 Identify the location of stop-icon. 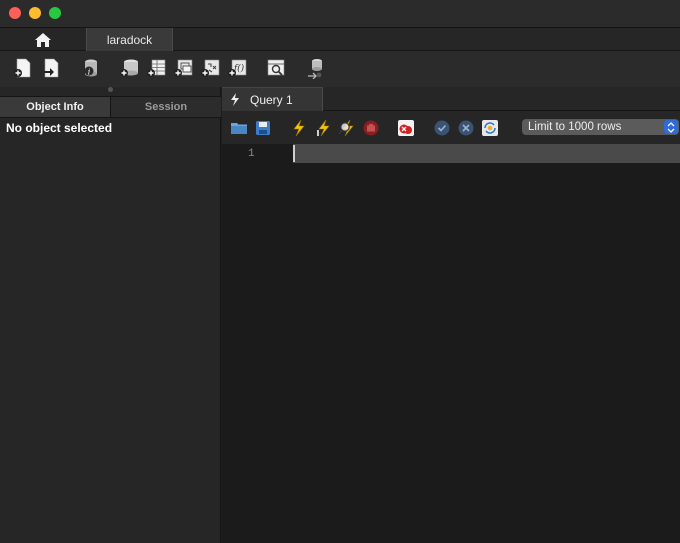
(371, 128).